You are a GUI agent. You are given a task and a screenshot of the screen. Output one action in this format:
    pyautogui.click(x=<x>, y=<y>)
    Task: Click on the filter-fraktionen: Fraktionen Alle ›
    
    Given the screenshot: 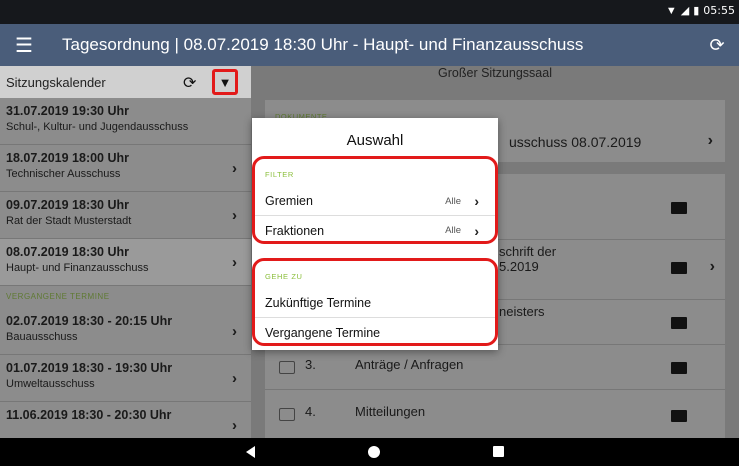 What is the action you would take?
    pyautogui.click(x=375, y=230)
    